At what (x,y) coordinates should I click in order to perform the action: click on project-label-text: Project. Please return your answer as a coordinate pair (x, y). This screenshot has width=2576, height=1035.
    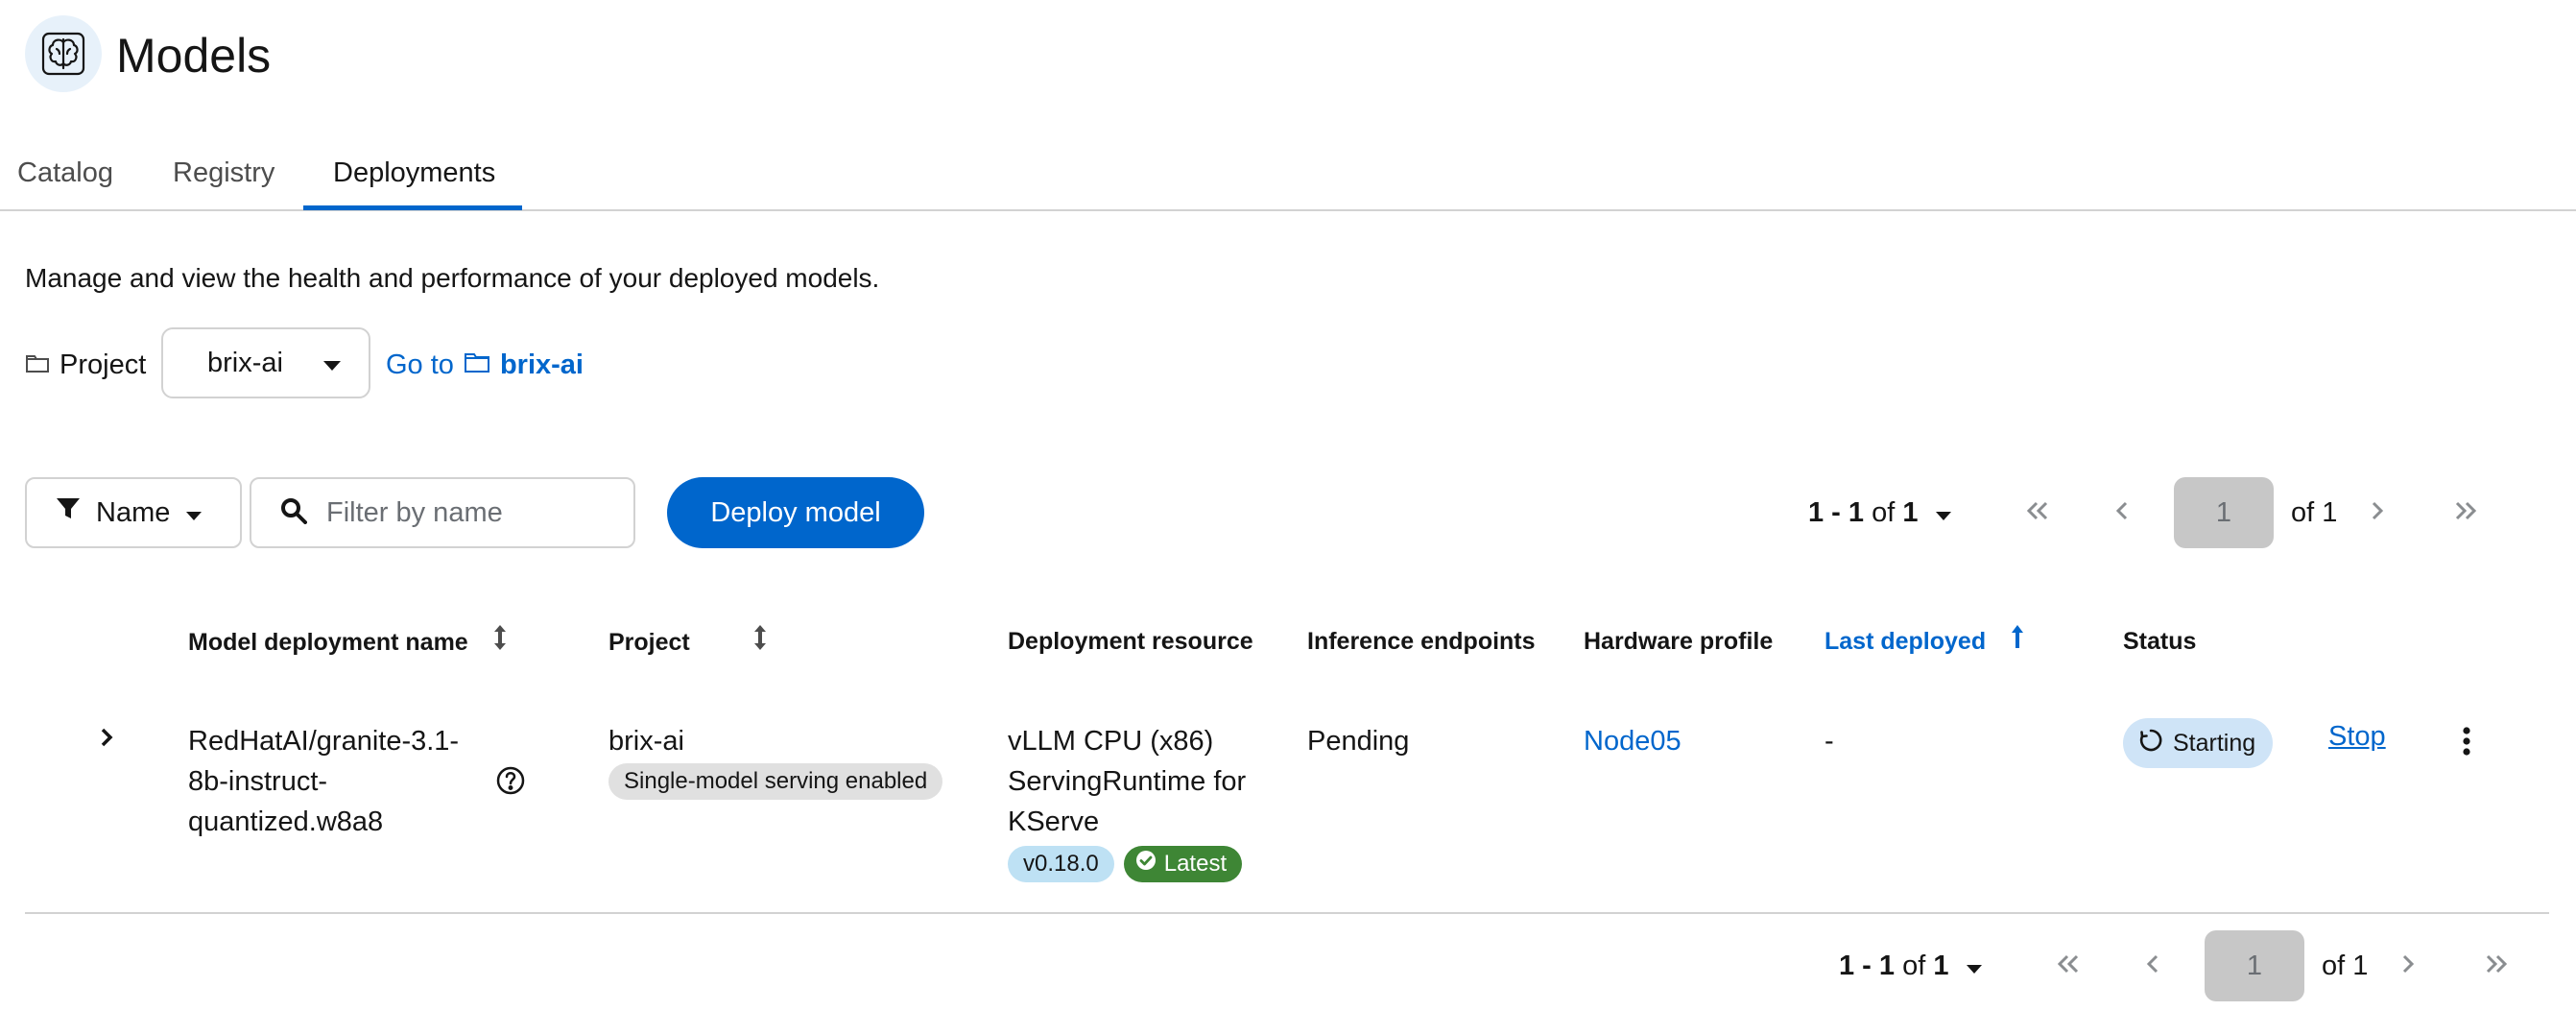
    Looking at the image, I should click on (103, 365).